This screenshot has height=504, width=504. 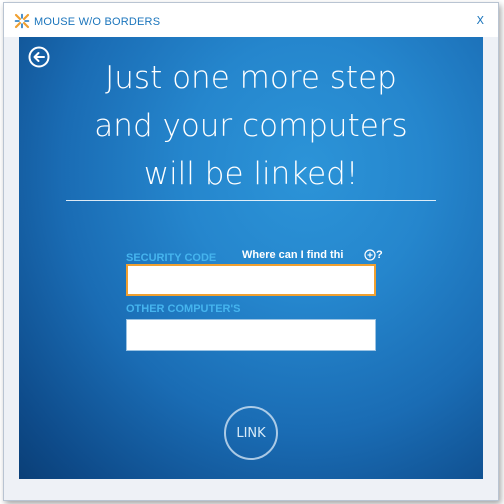 I want to click on help-icon, so click(x=370, y=255).